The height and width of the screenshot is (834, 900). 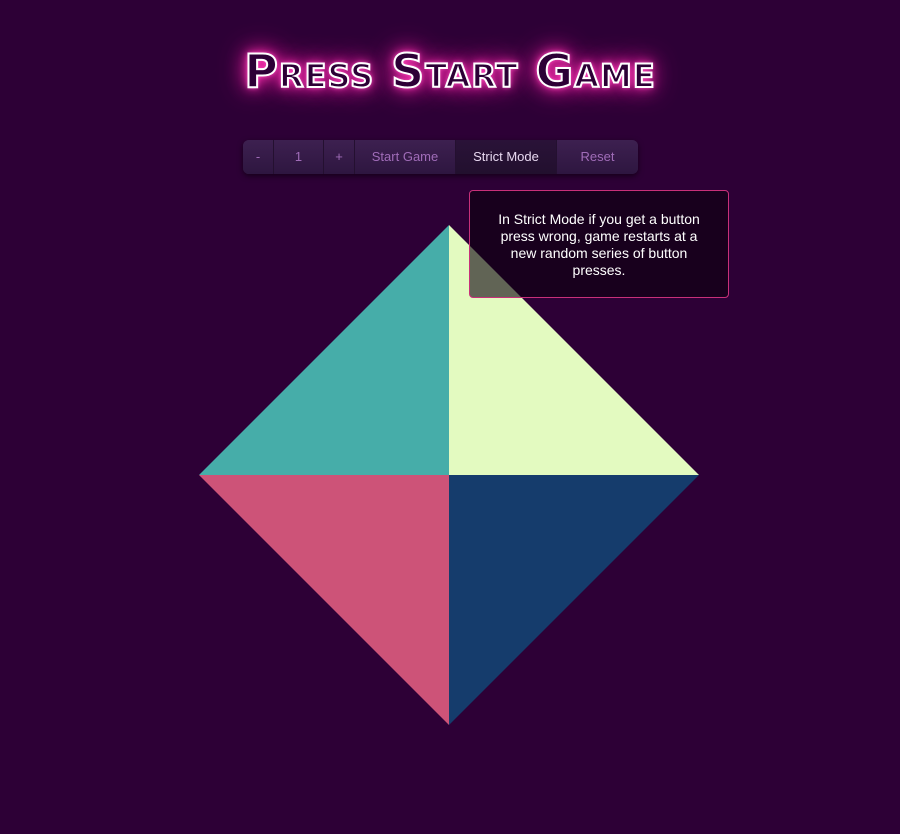 I want to click on start-game-button: Start Game, so click(x=405, y=157).